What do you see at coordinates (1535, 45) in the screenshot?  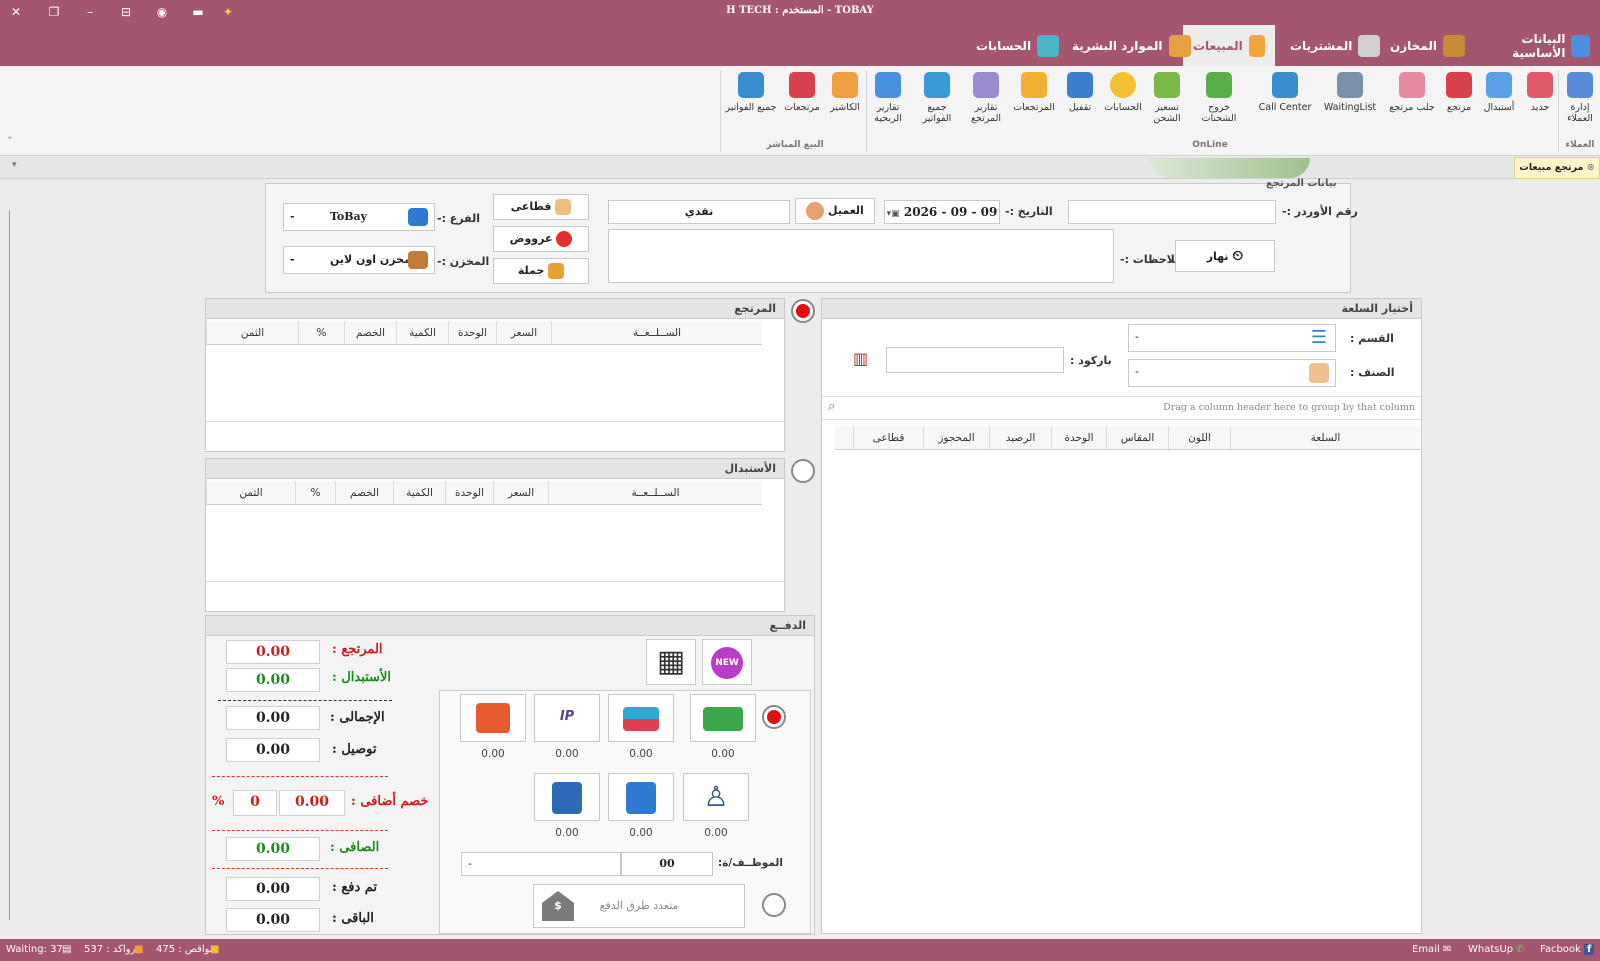 I see `tab-basic-data: البيانات الأساسية` at bounding box center [1535, 45].